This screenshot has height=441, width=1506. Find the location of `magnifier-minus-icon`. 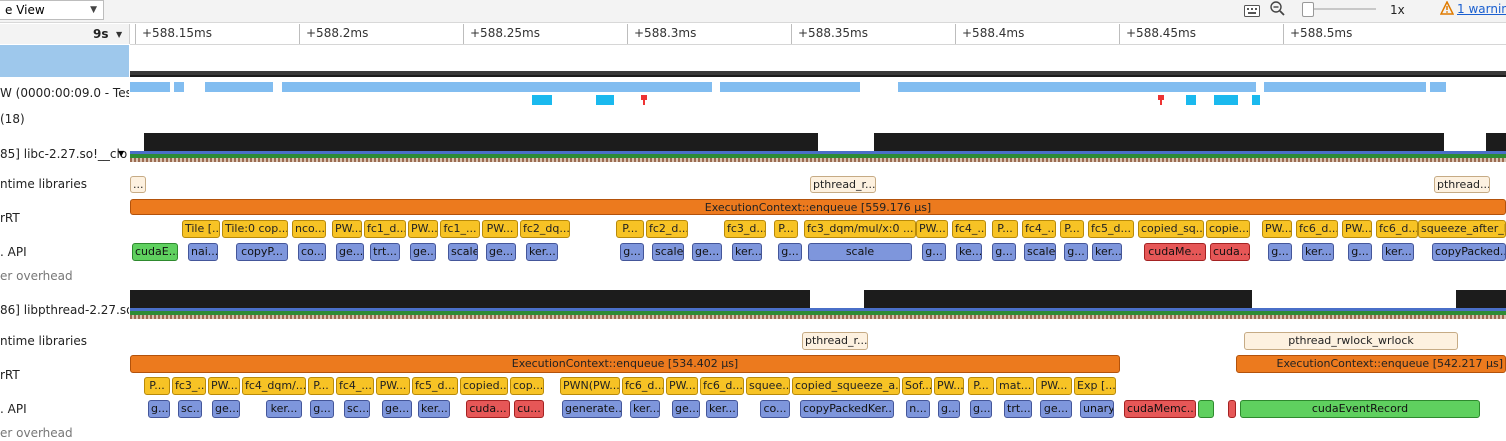

magnifier-minus-icon is located at coordinates (1278, 11).